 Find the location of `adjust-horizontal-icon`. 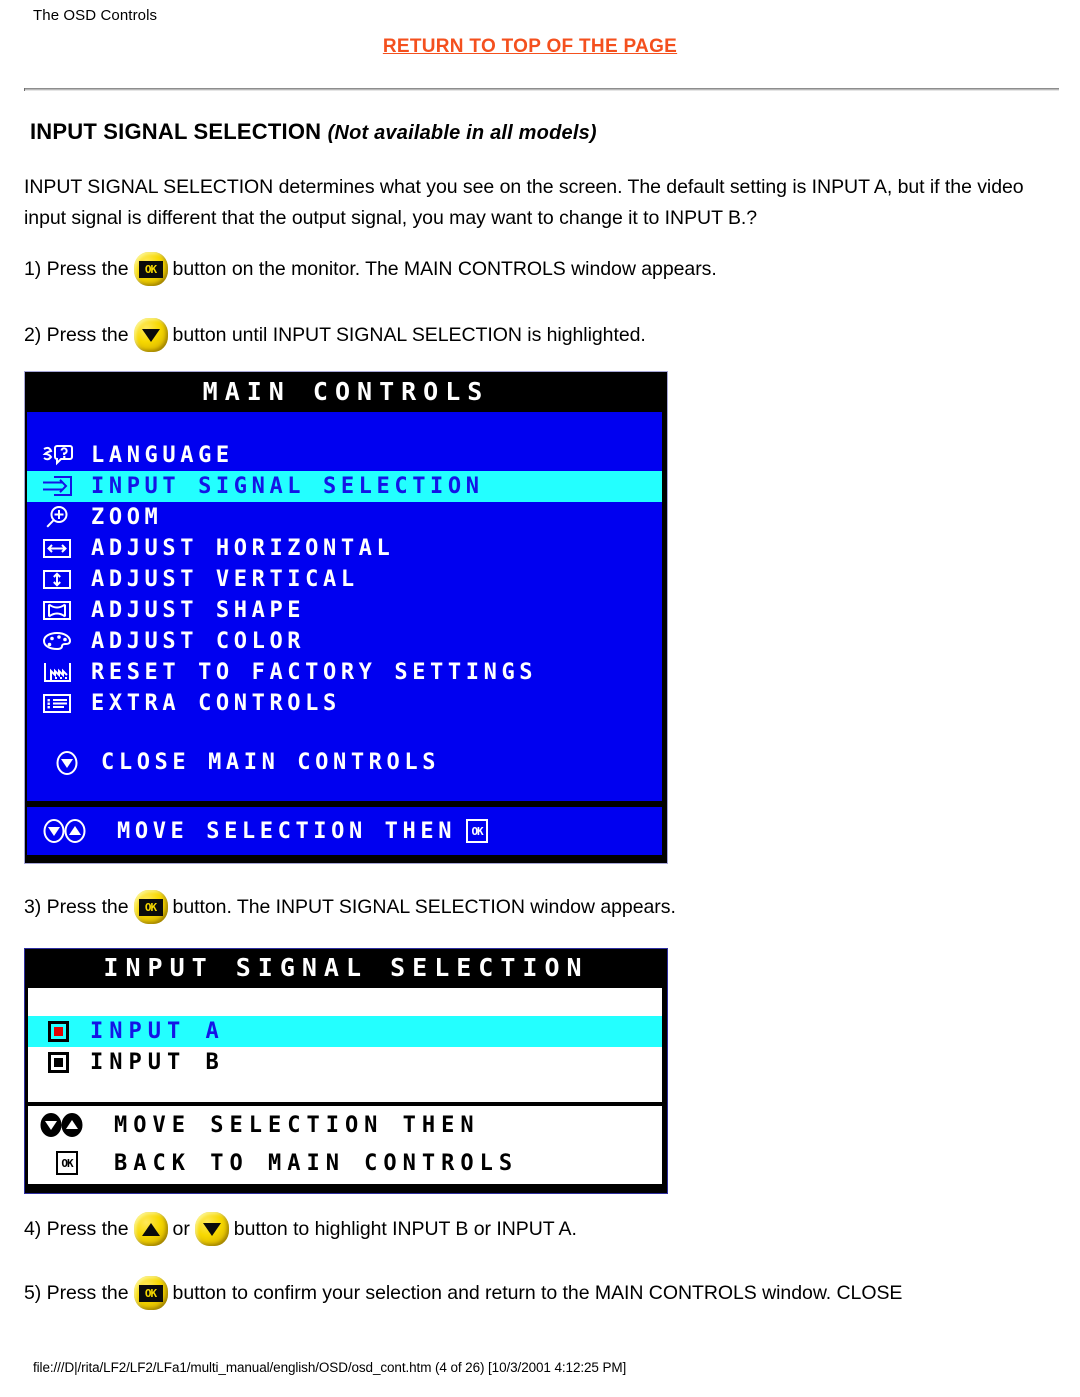

adjust-horizontal-icon is located at coordinates (57, 549).